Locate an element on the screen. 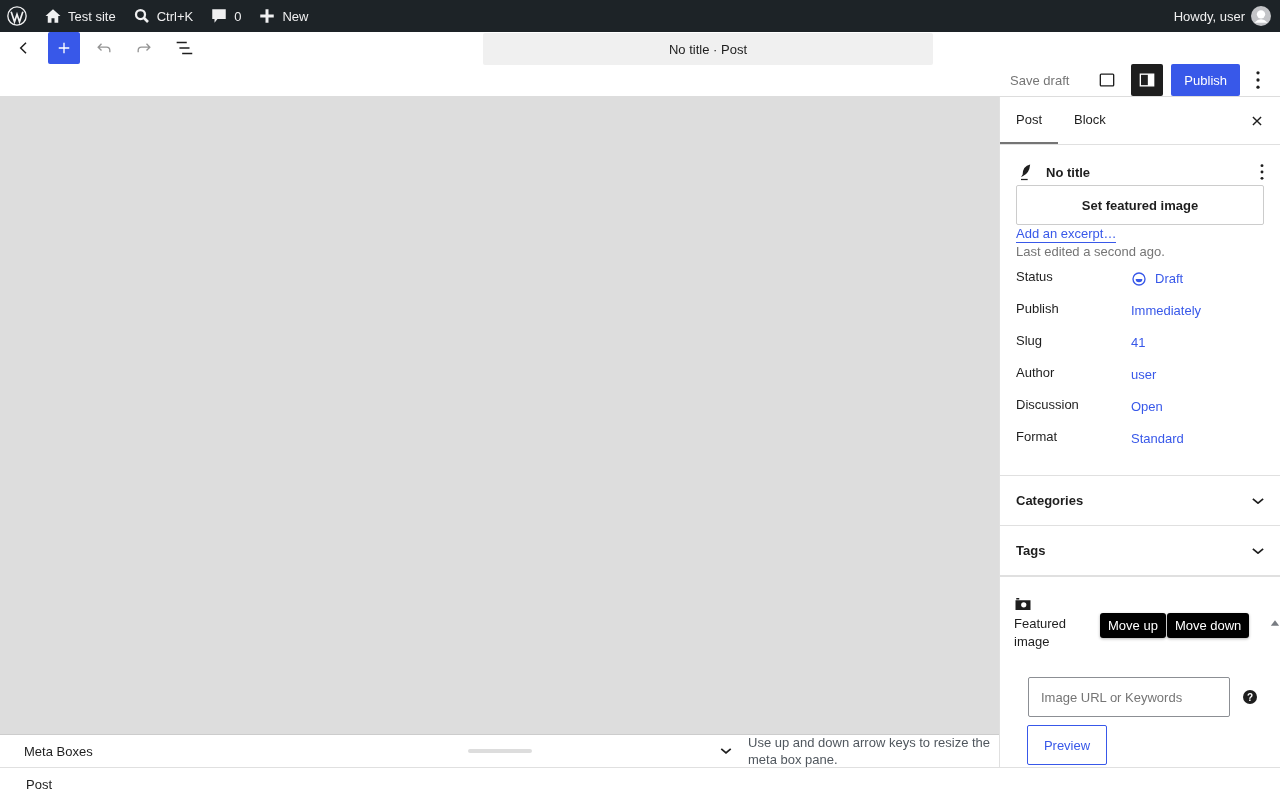 The width and height of the screenshot is (1280, 800). add-block-button is located at coordinates (64, 48).